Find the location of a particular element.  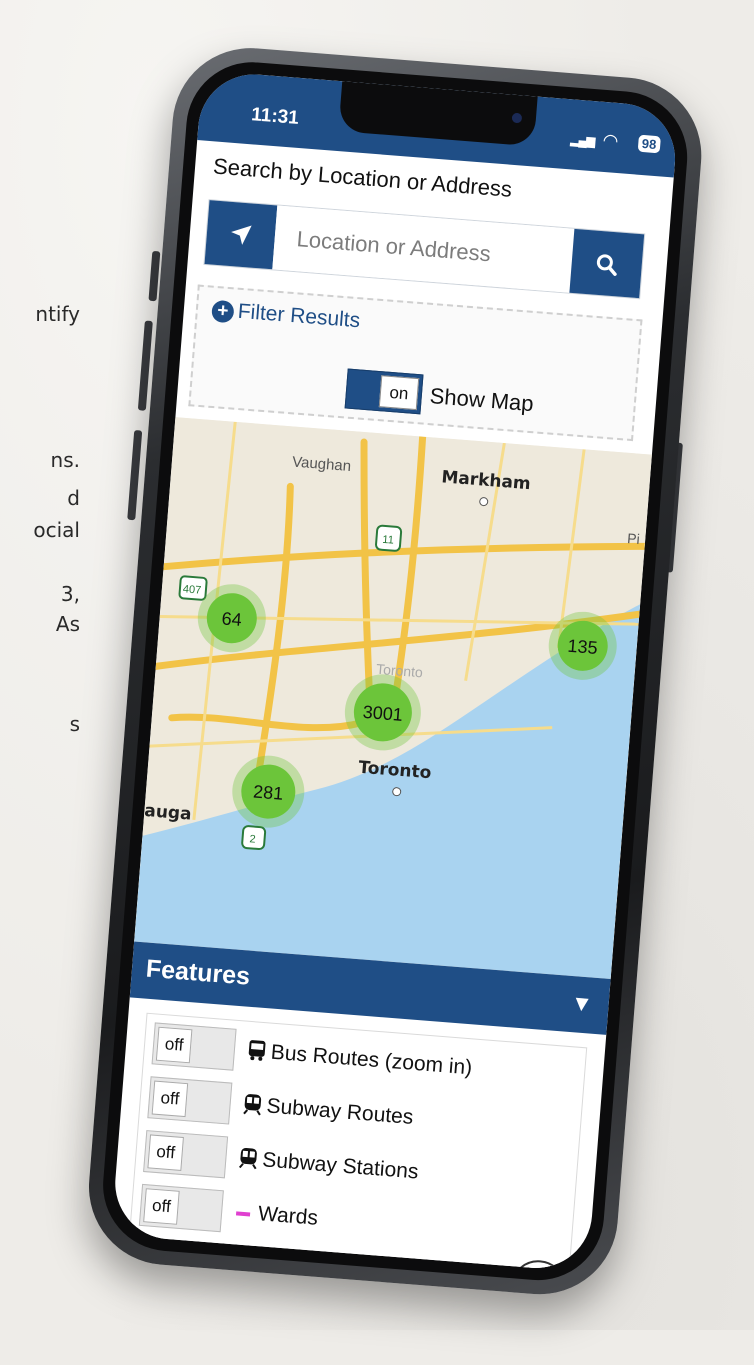

ward-line-icon is located at coordinates (243, 1214).